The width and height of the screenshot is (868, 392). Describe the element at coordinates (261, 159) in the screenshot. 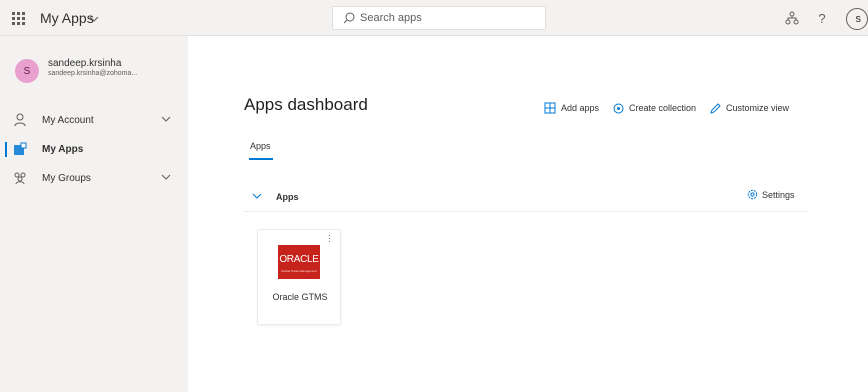

I see `tab-active-indicator` at that location.